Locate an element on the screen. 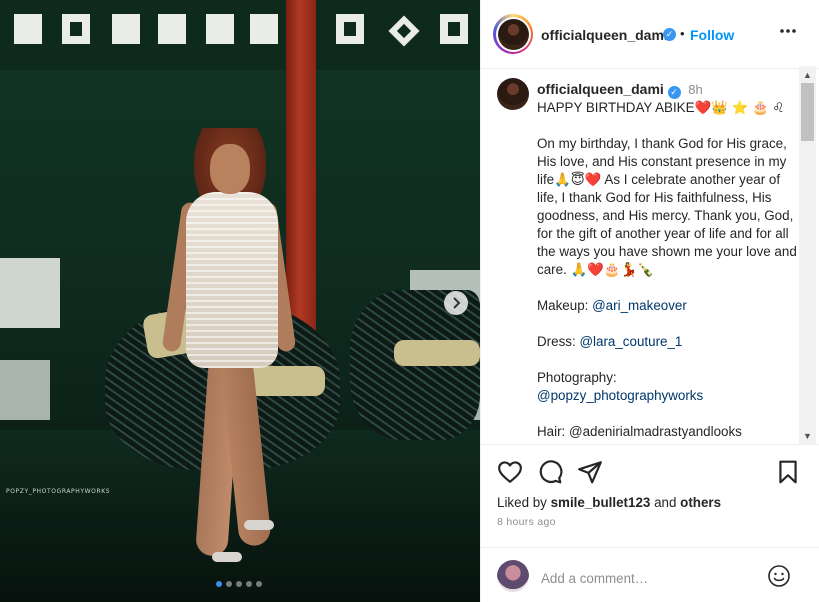 The height and width of the screenshot is (602, 819). avatar is located at coordinates (513, 34).